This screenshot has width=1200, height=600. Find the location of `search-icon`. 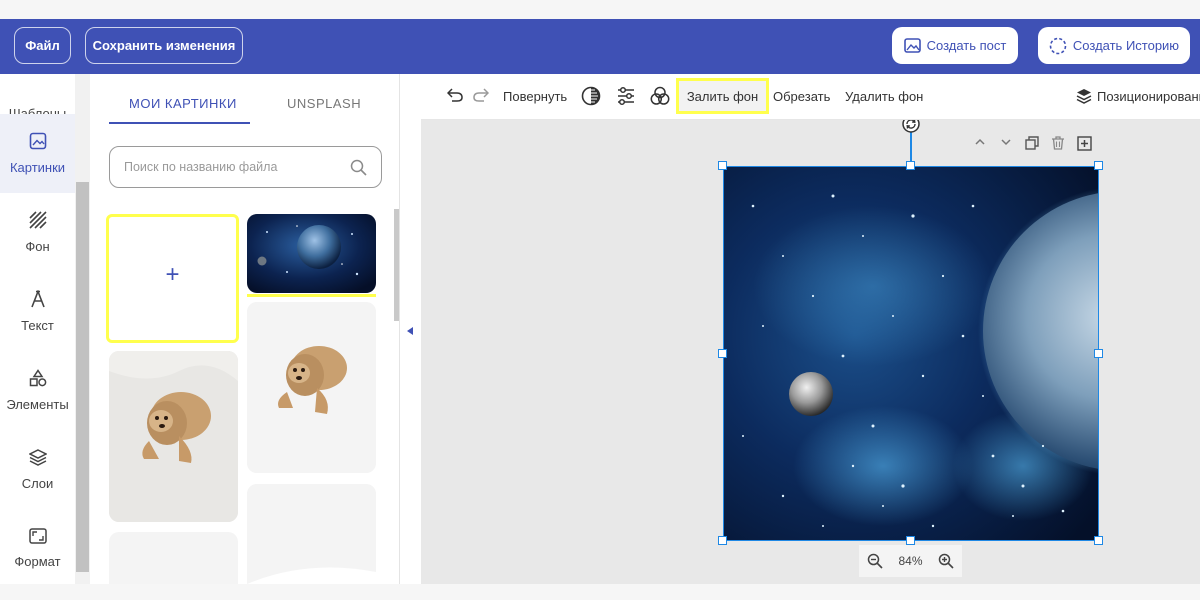

search-icon is located at coordinates (358, 167).